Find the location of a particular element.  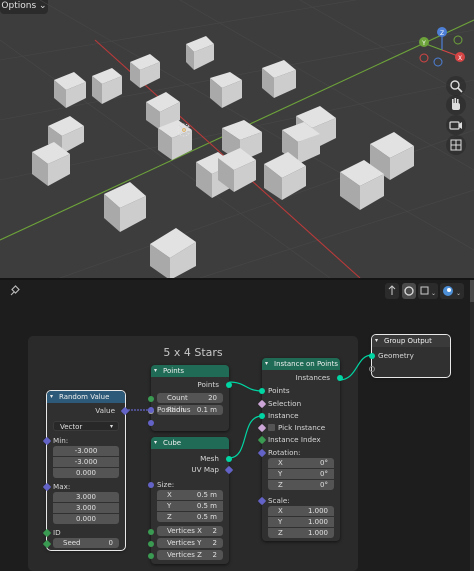

points-node: ▾ Points Points Count 20 Radius 0.1 m is located at coordinates (190, 398).